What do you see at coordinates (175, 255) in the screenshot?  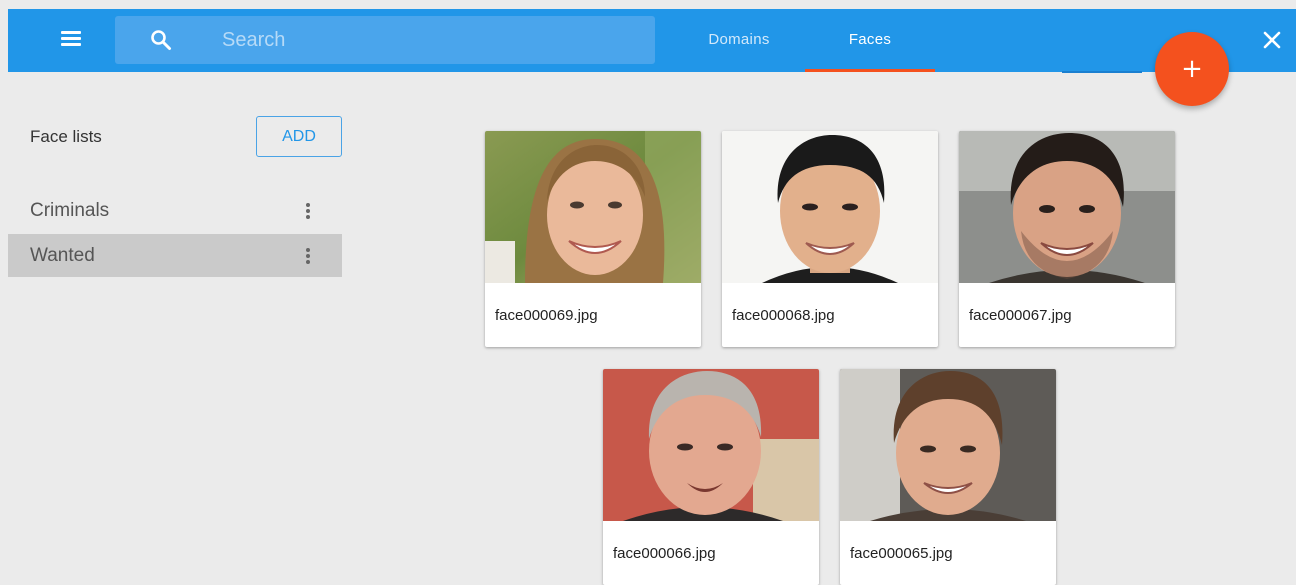 I see `face-list-item-wanted: Wanted` at bounding box center [175, 255].